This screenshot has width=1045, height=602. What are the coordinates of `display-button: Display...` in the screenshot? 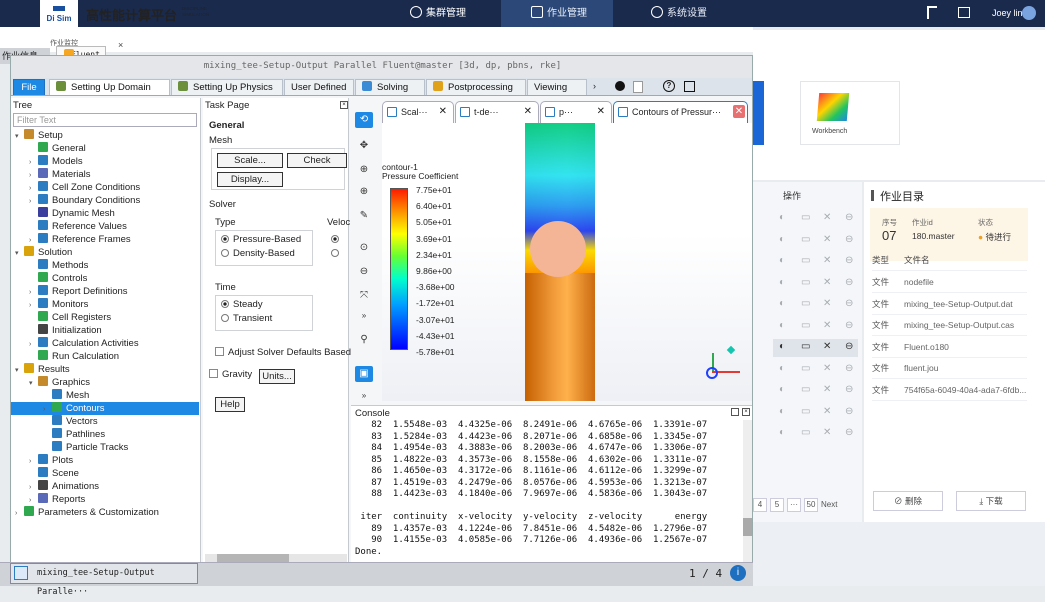 It's located at (250, 179).